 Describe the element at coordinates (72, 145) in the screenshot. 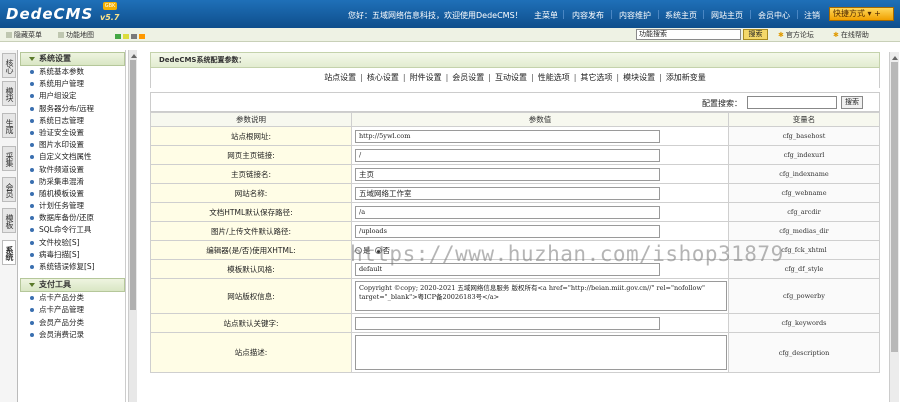

I see `sidebar-item: 图片水印设置` at that location.